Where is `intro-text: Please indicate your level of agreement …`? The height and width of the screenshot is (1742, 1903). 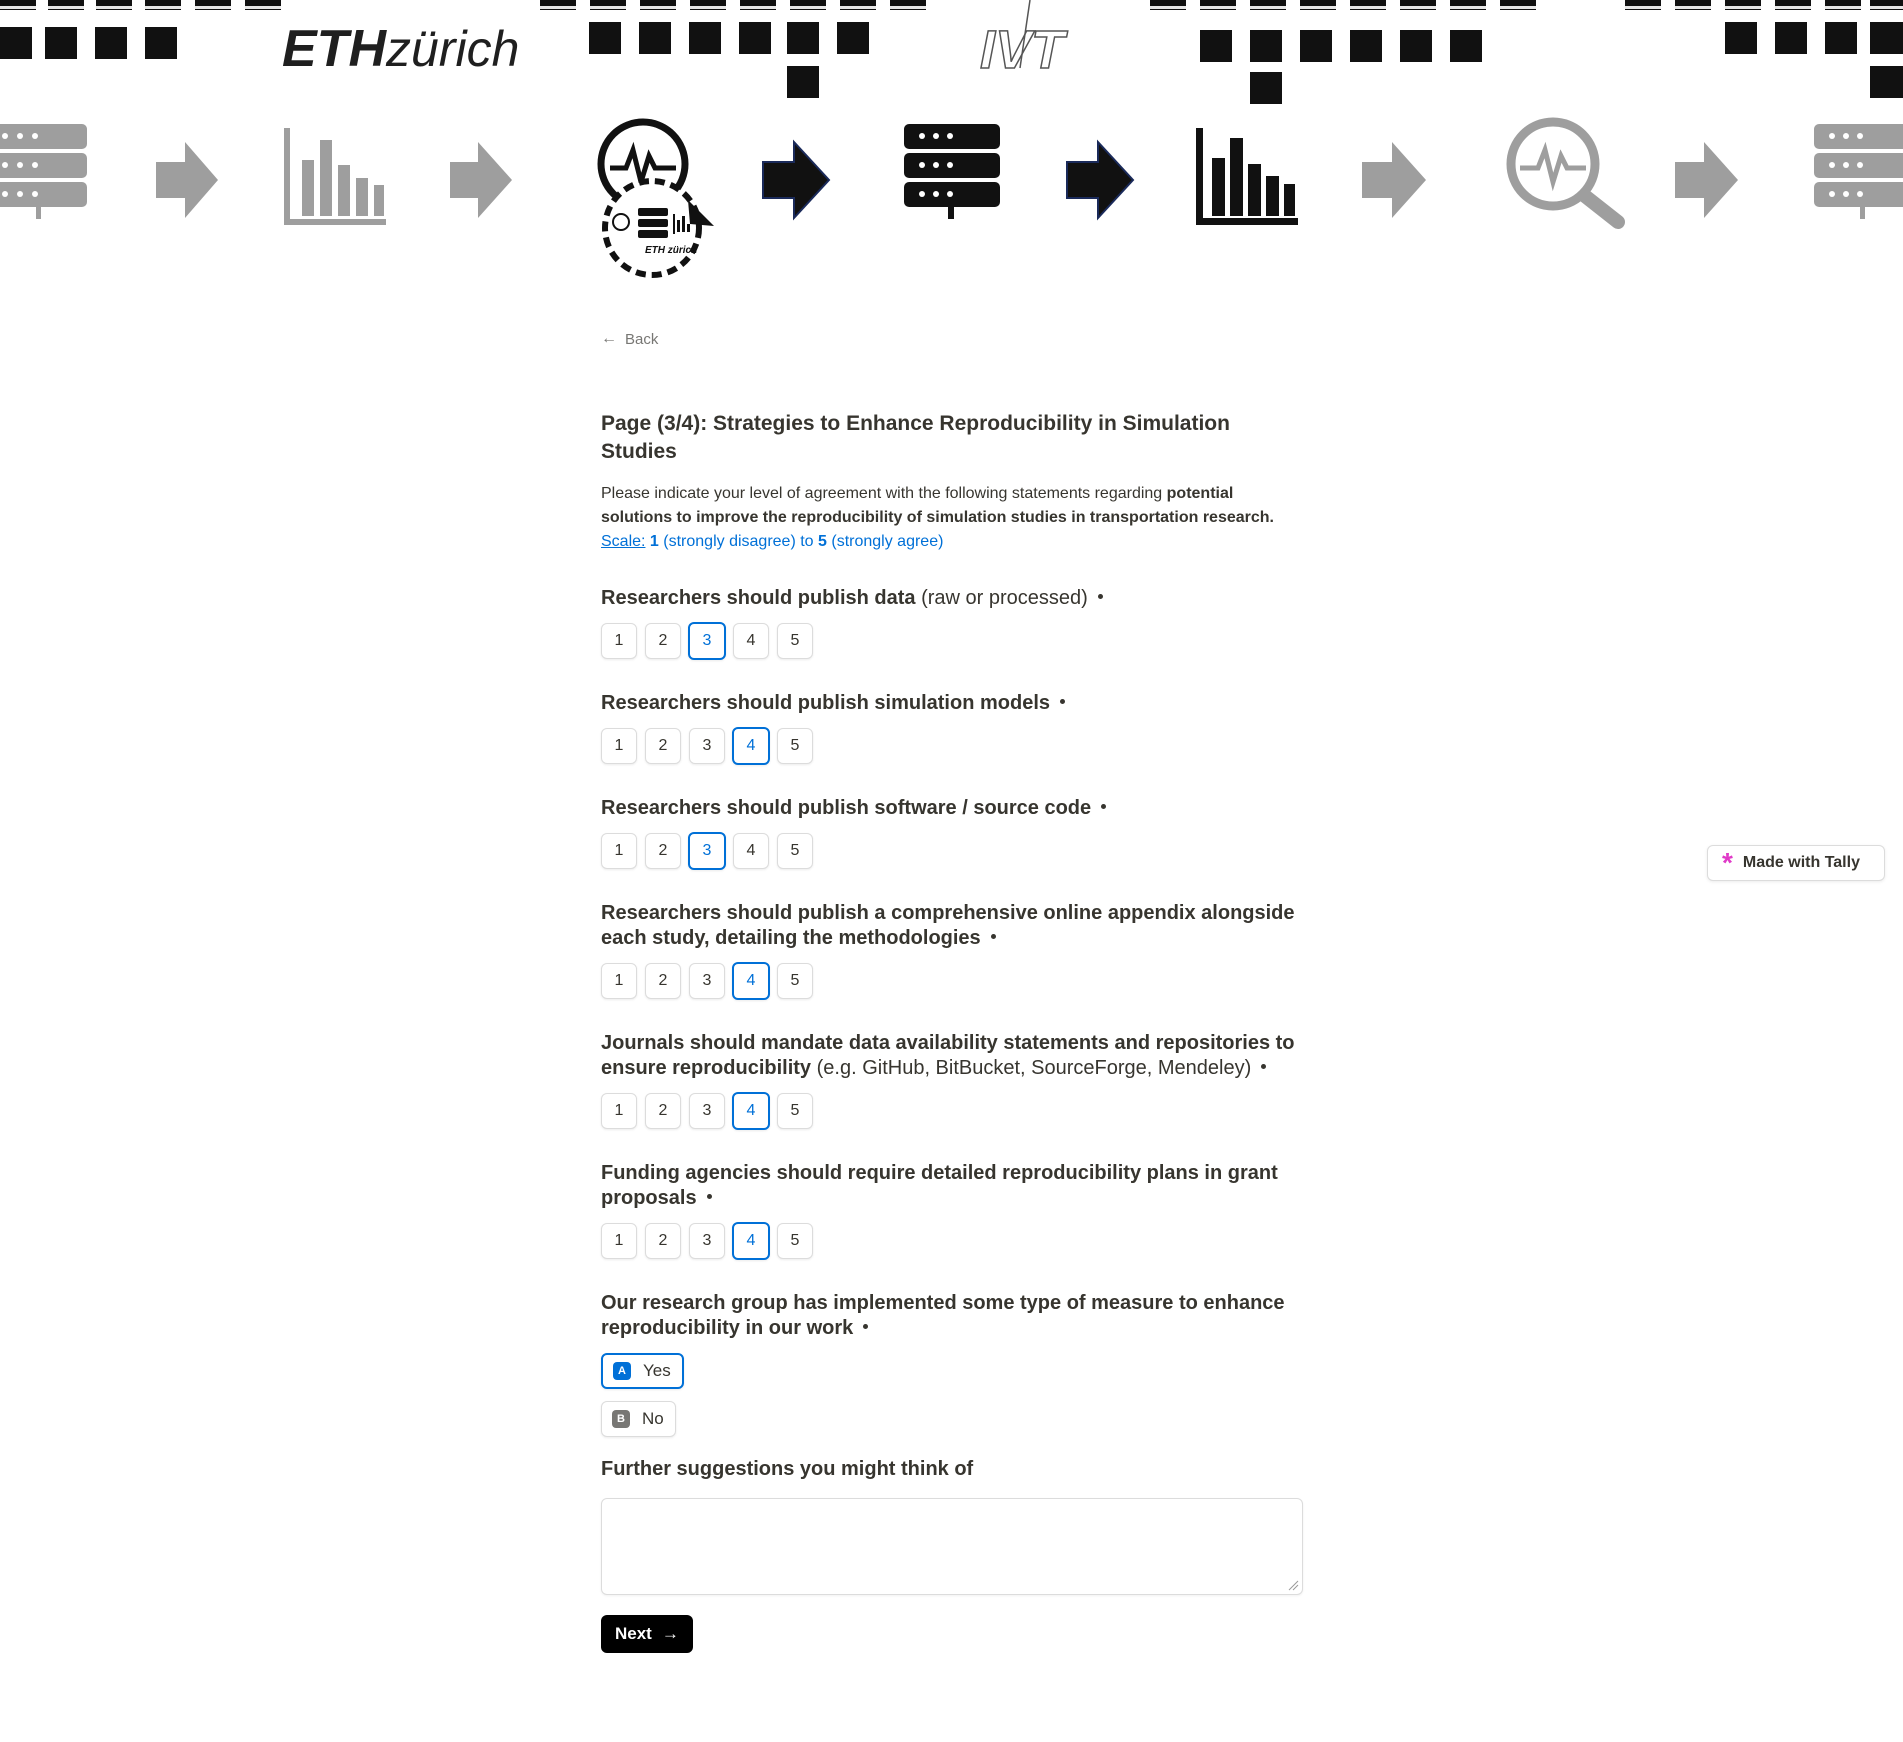 intro-text: Please indicate your level of agreement … is located at coordinates (952, 506).